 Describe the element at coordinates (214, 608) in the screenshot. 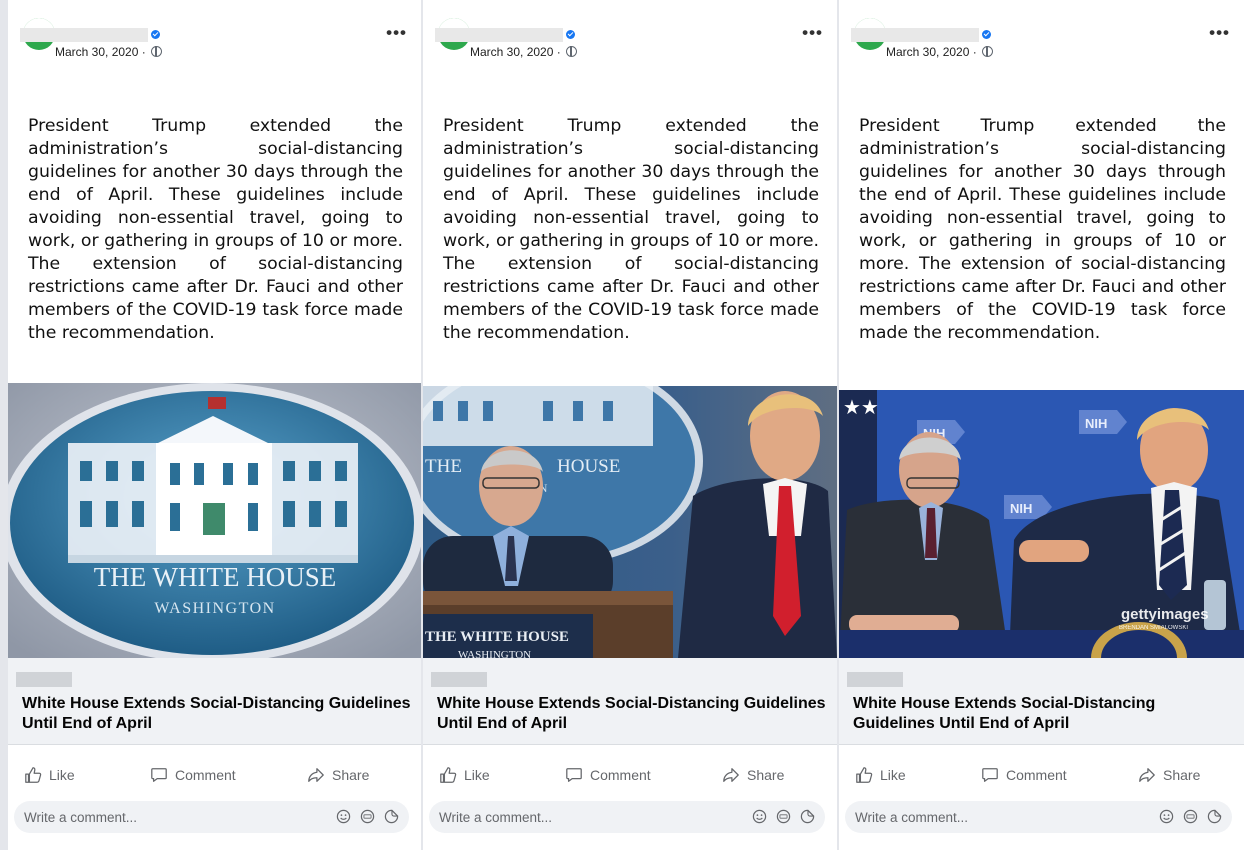

I see `image-caption-line-2: WASHINGTON` at that location.